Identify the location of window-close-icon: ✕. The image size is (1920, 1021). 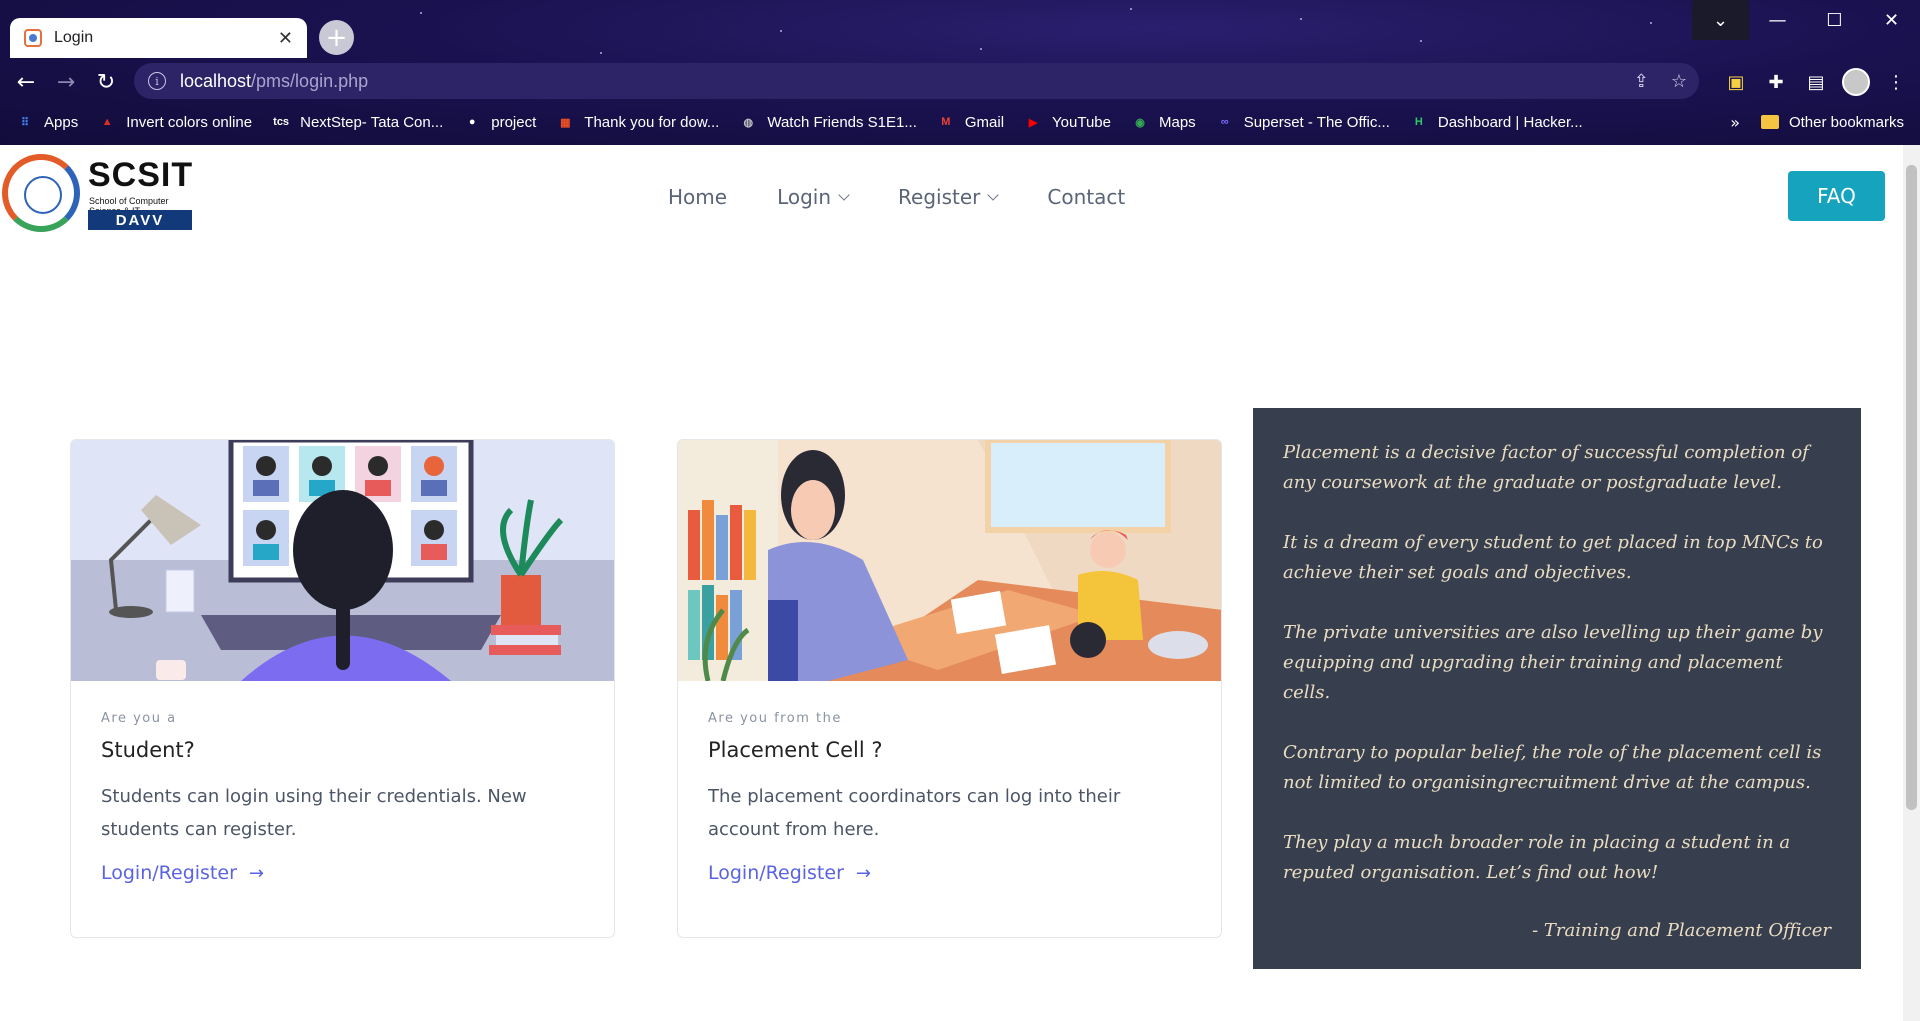
(1891, 20).